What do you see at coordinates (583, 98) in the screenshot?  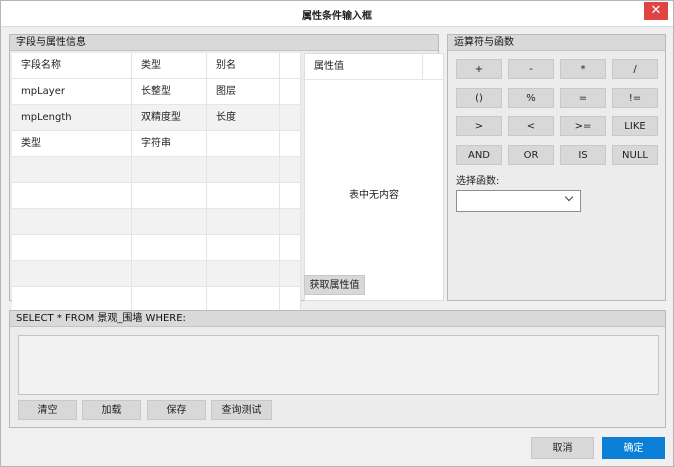 I see `operator-equals-button: =` at bounding box center [583, 98].